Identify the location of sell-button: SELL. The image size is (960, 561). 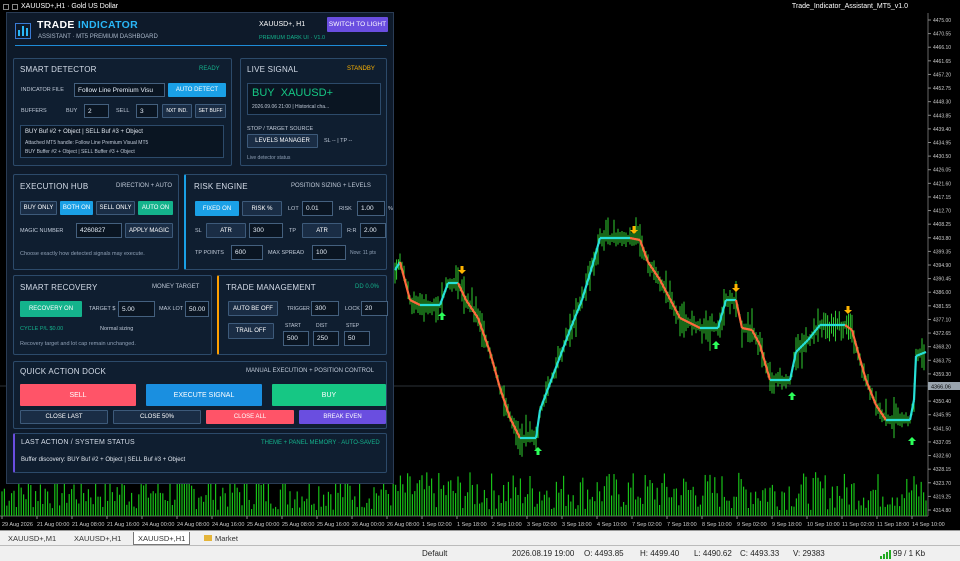
(78, 395).